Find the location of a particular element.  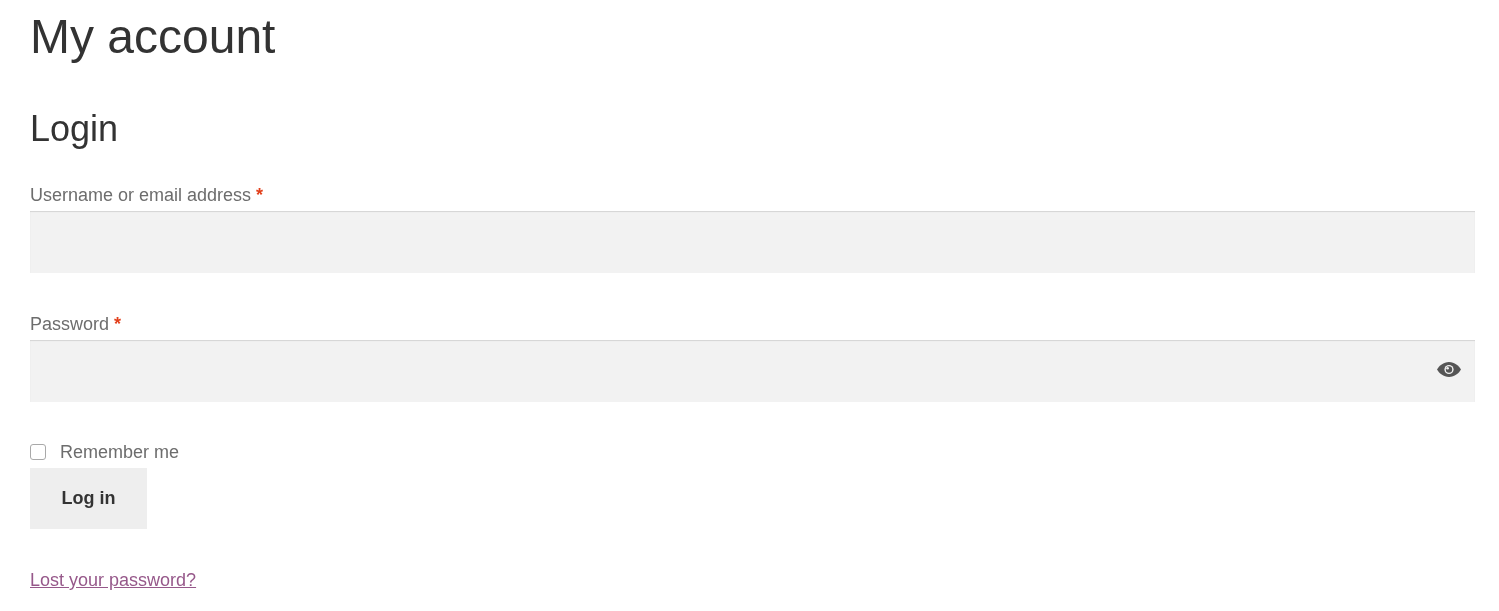

field-label: Username or email address is located at coordinates (141, 195).